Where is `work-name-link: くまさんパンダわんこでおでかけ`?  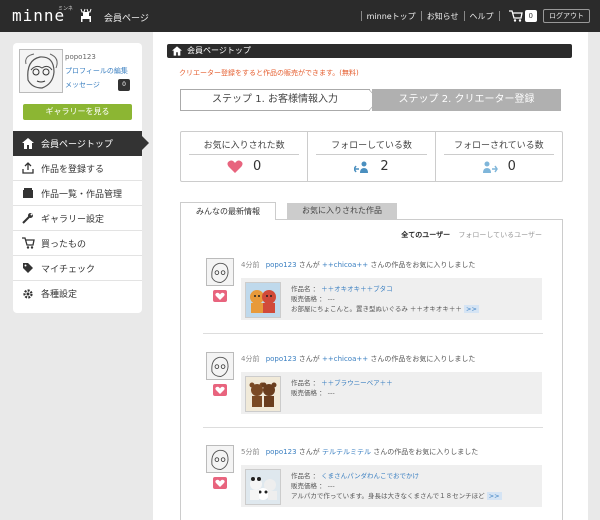 work-name-link: くまさんパンダわんこでおでかけ is located at coordinates (370, 476).